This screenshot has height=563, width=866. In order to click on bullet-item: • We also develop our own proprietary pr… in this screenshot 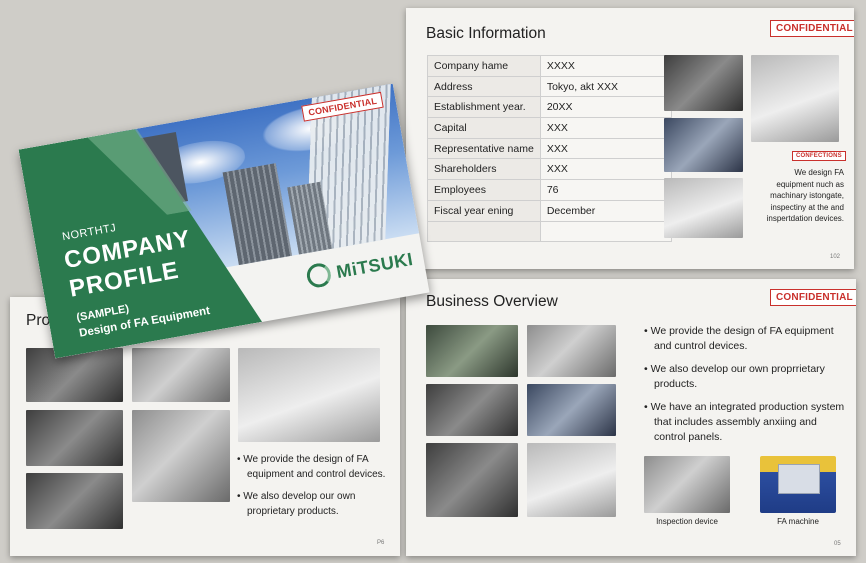, I will do `click(296, 504)`.